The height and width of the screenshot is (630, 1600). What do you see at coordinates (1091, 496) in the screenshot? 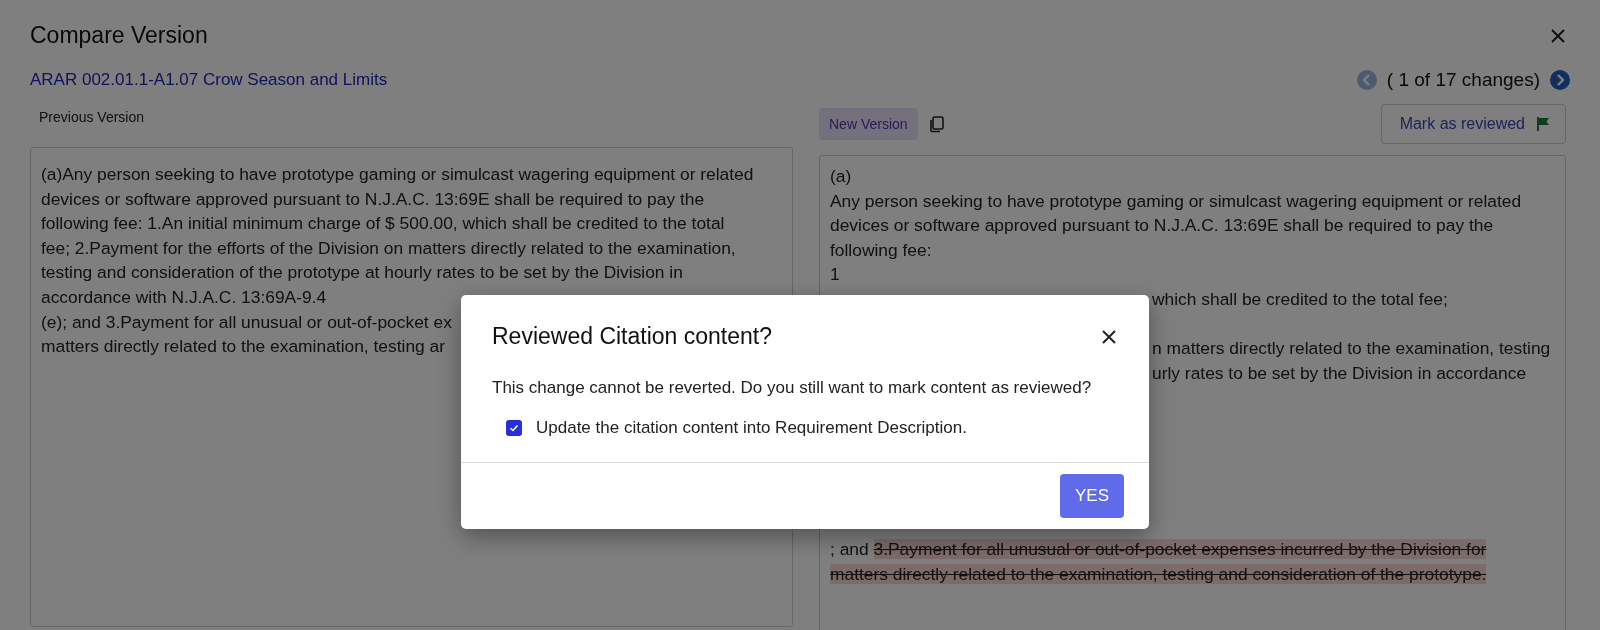
I see `yes-button: YES` at bounding box center [1091, 496].